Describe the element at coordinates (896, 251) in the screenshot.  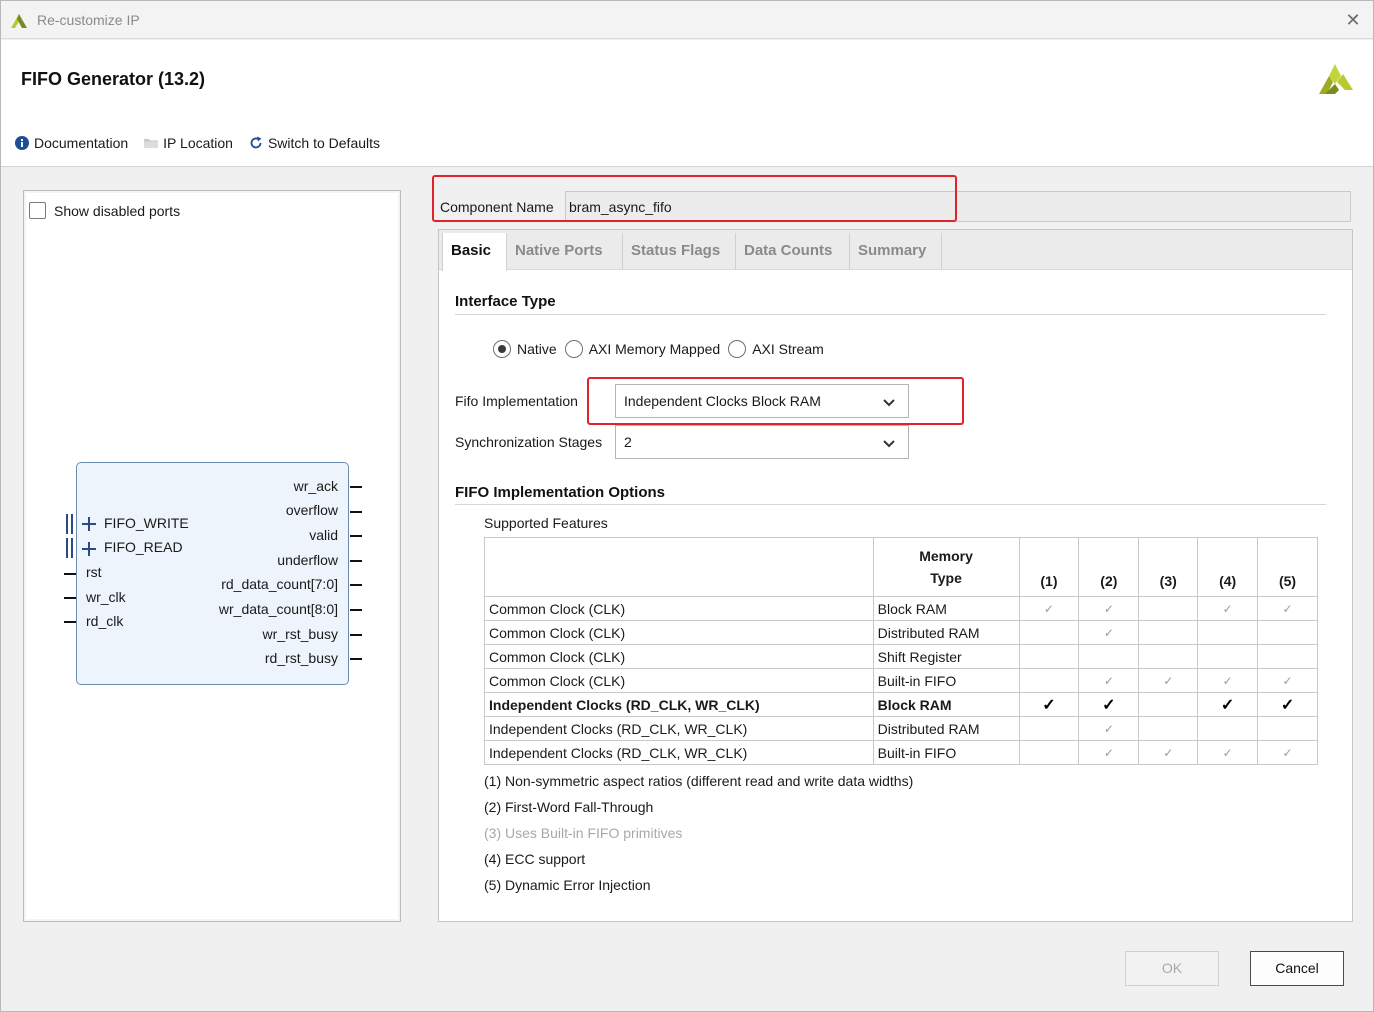
I see `tab-summary: Summary` at that location.